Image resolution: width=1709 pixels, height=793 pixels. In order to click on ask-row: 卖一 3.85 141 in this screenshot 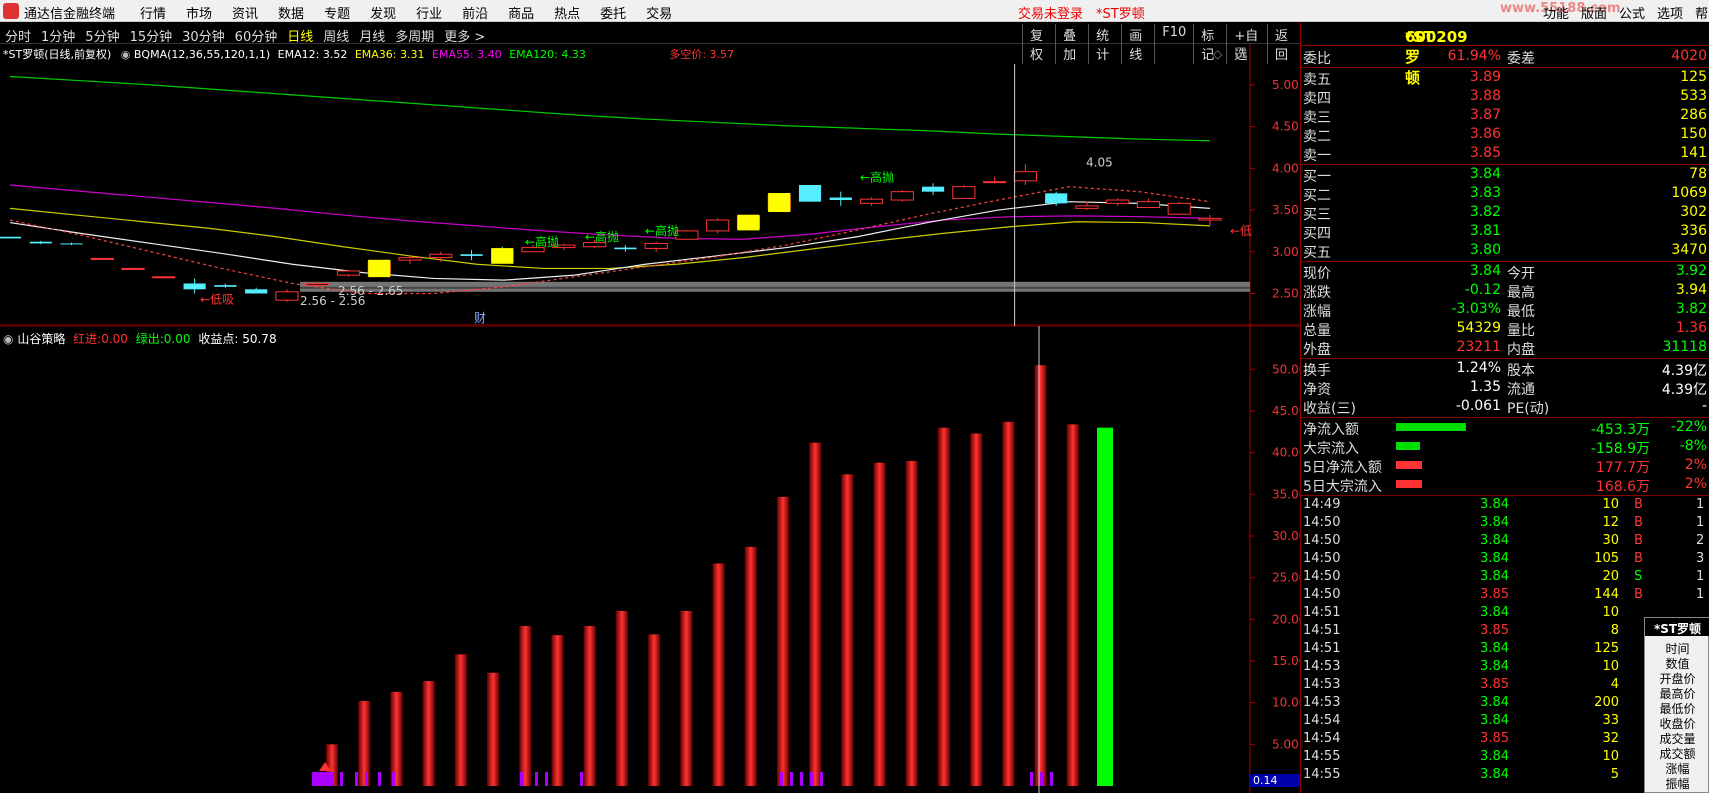, I will do `click(1505, 154)`.